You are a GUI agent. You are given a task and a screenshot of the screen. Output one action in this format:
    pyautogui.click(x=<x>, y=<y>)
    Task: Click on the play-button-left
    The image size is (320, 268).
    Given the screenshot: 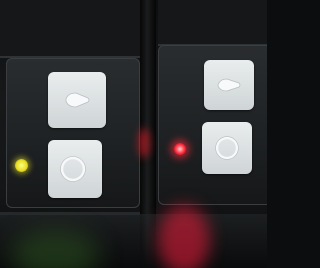 What is the action you would take?
    pyautogui.click(x=77, y=100)
    